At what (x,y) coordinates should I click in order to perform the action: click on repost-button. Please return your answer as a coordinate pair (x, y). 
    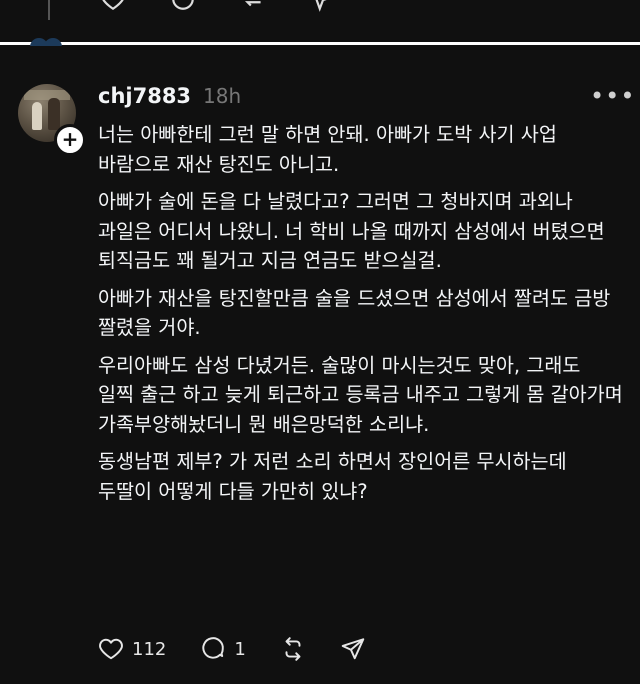
    Looking at the image, I should click on (293, 649).